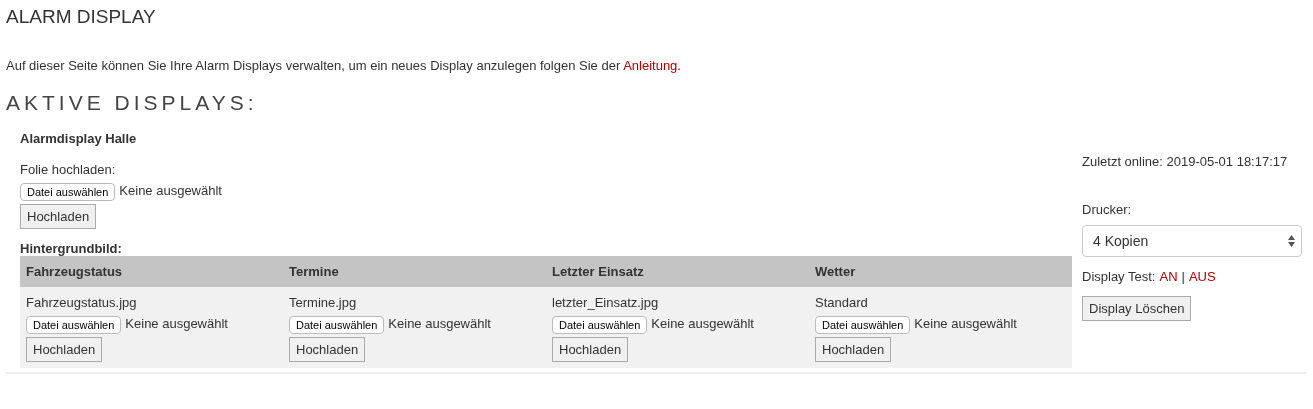 This screenshot has height=409, width=1313. I want to click on background-label: Hintergrundbild:, so click(71, 248).